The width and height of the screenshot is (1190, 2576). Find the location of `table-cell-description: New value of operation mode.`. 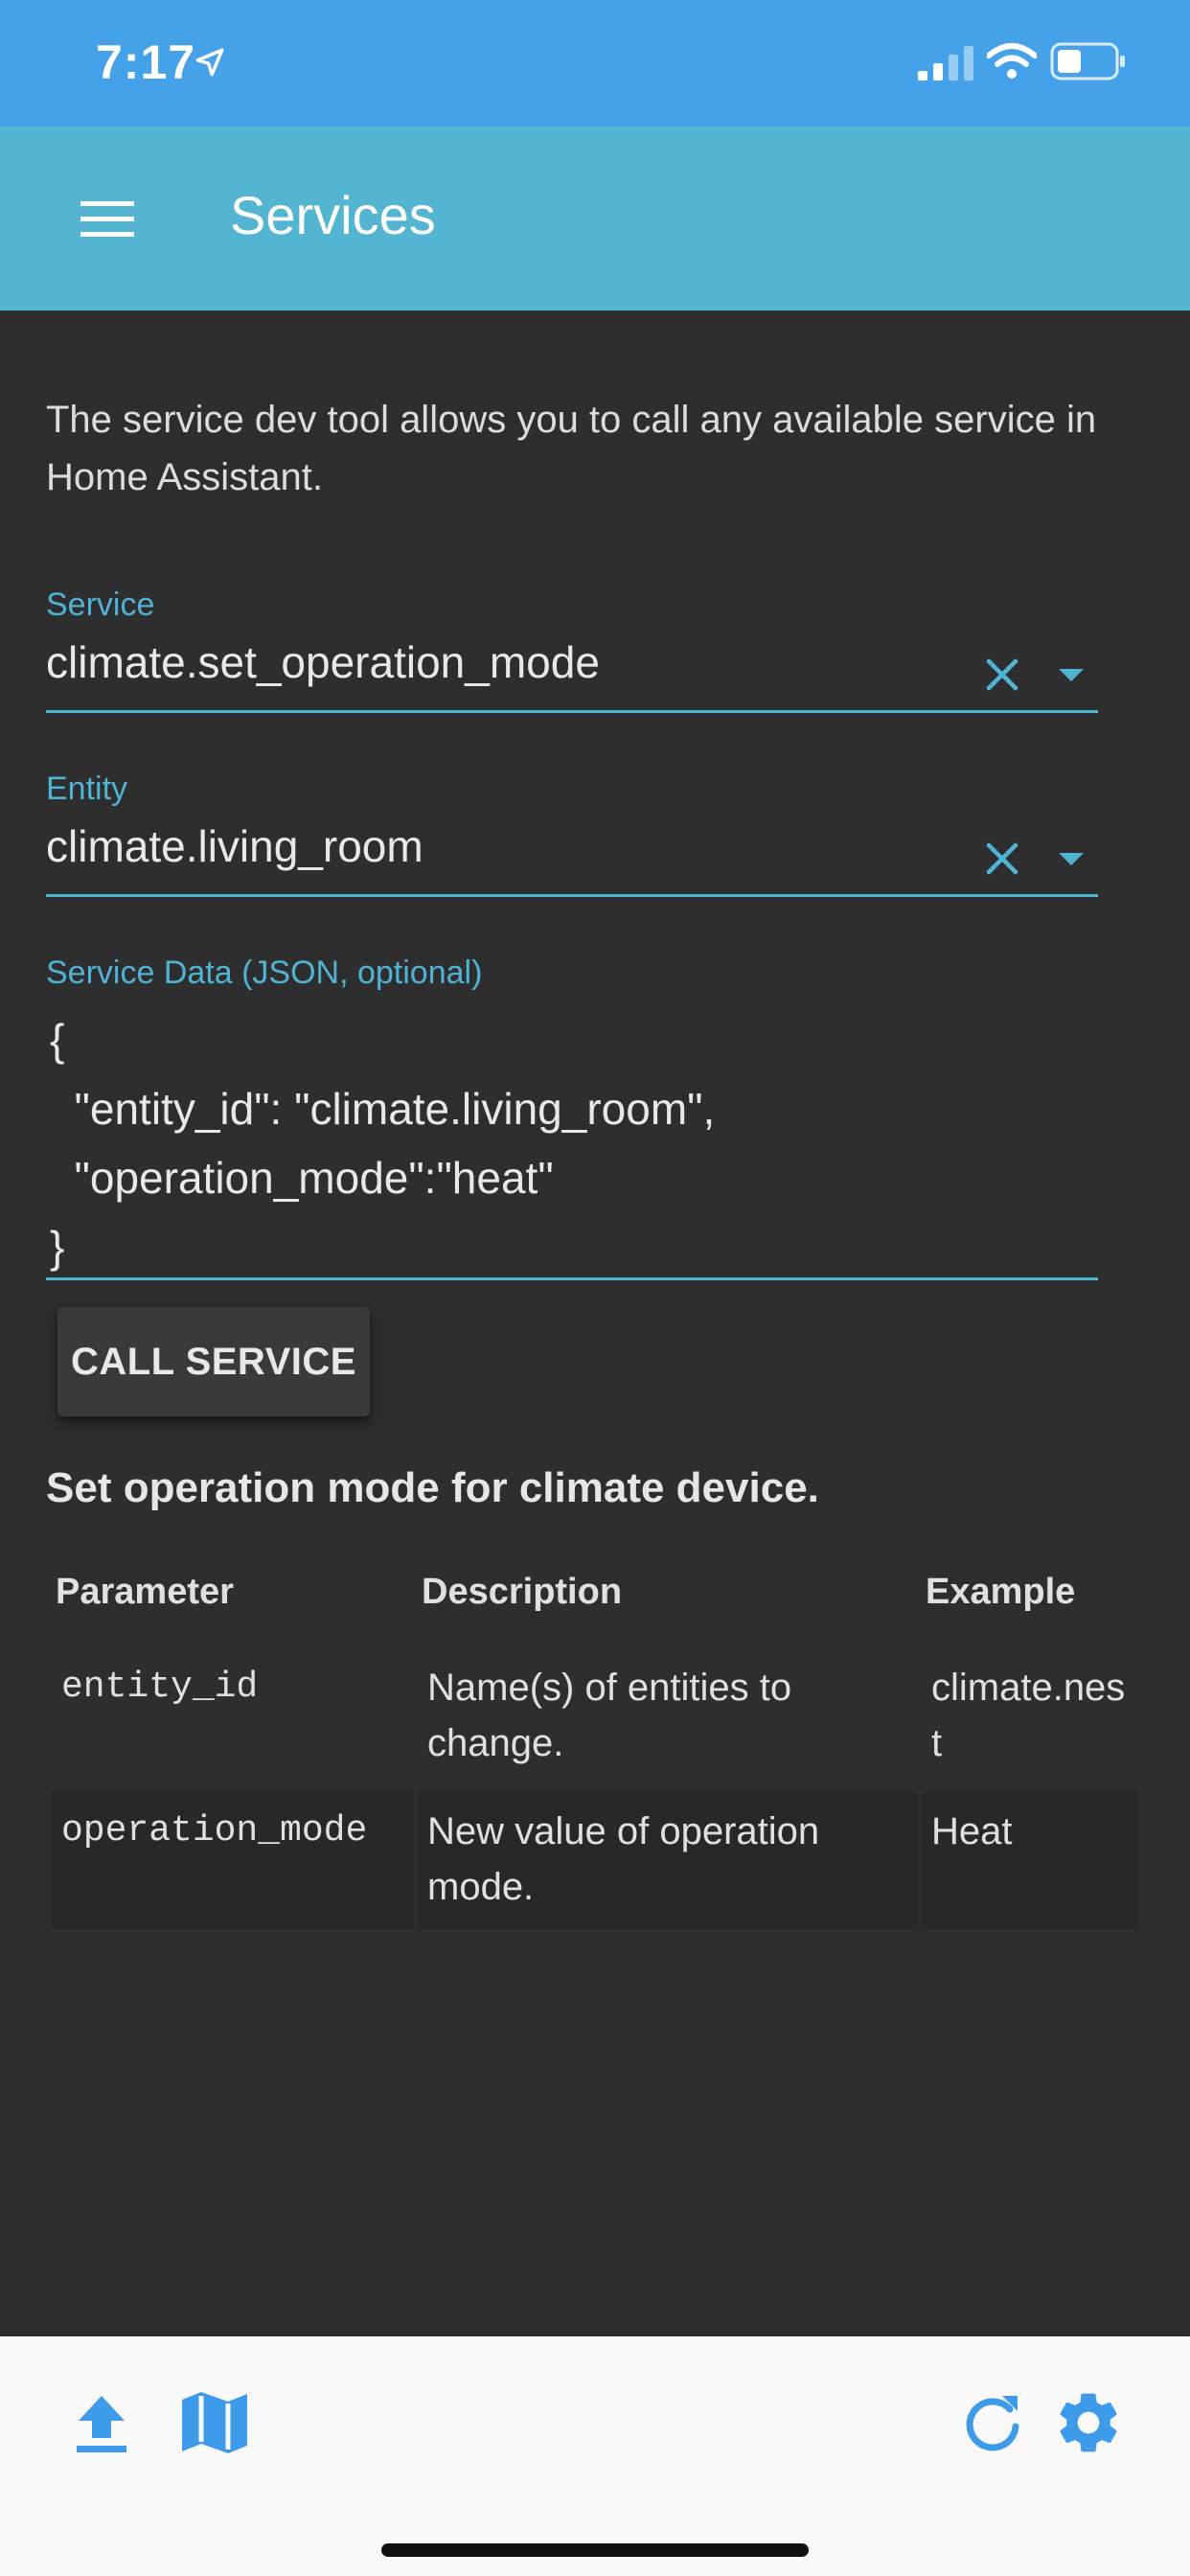

table-cell-description: New value of operation mode. is located at coordinates (668, 1861).